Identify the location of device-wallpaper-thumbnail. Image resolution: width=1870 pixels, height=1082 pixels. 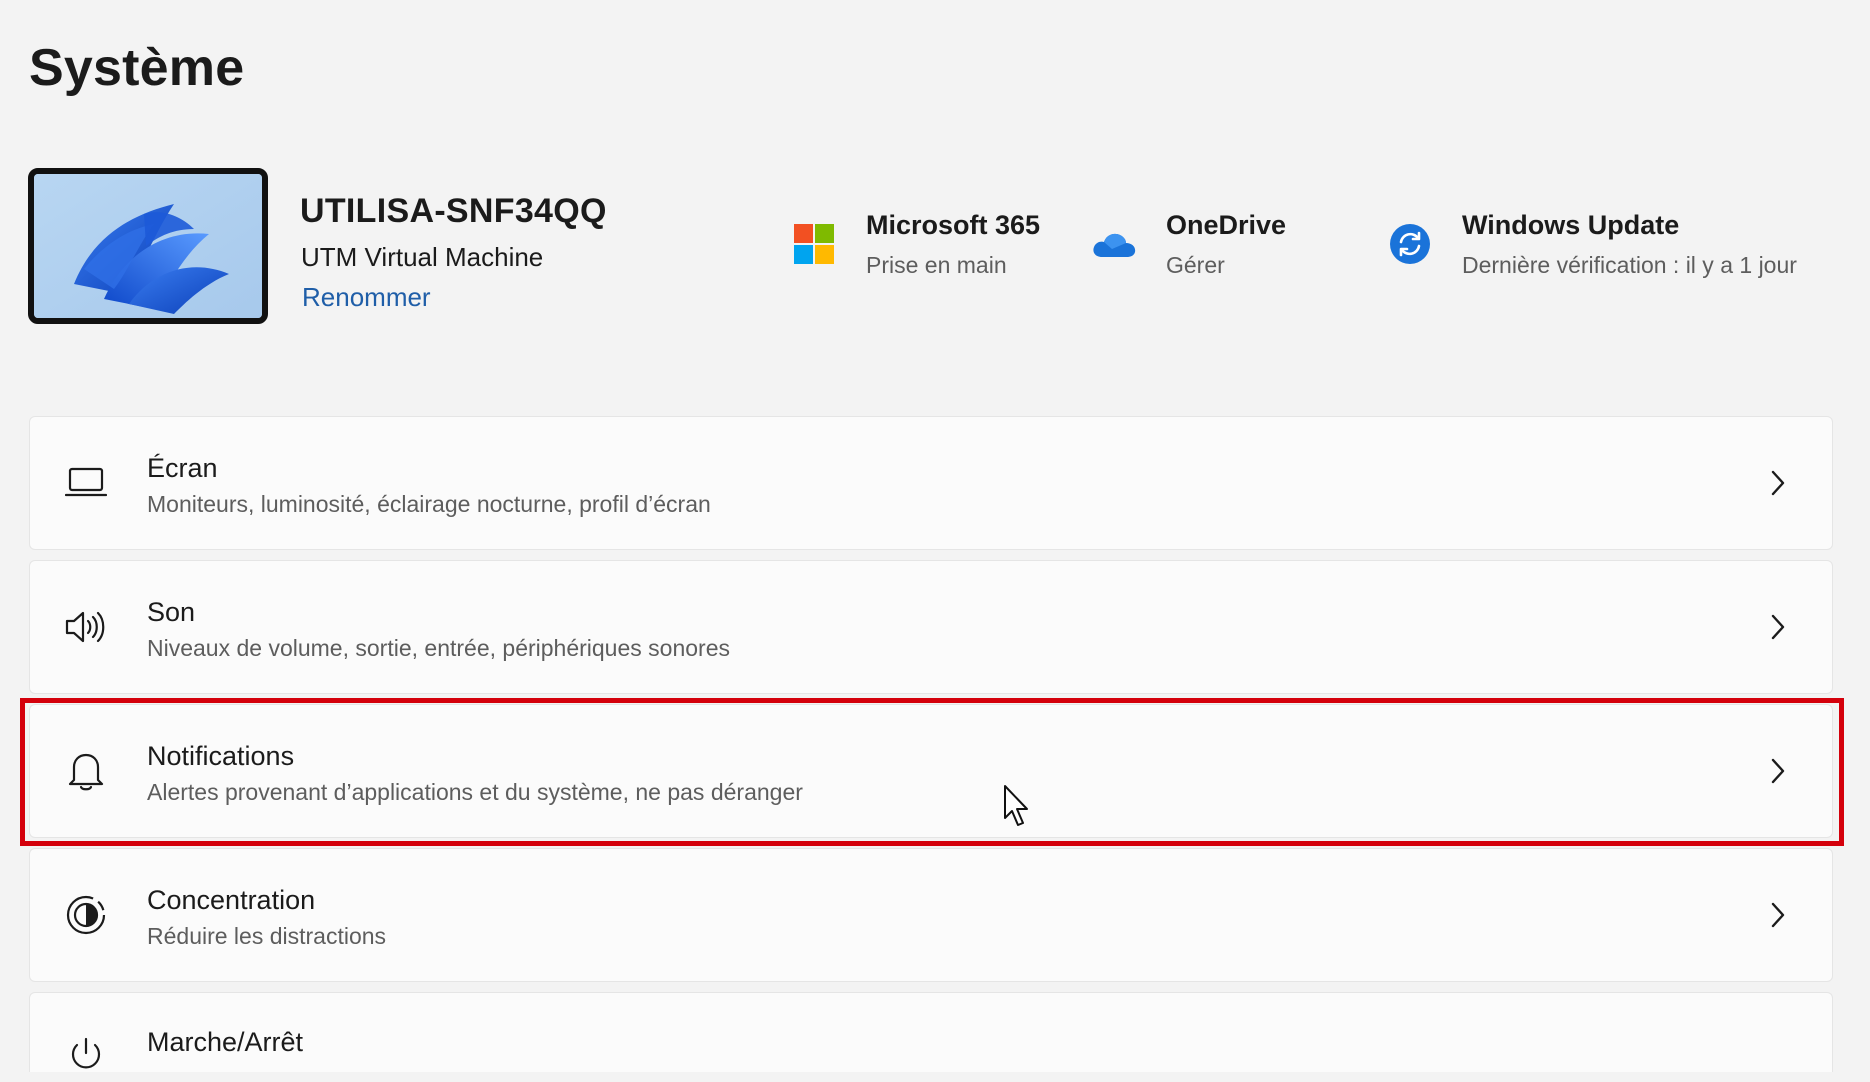
(148, 246).